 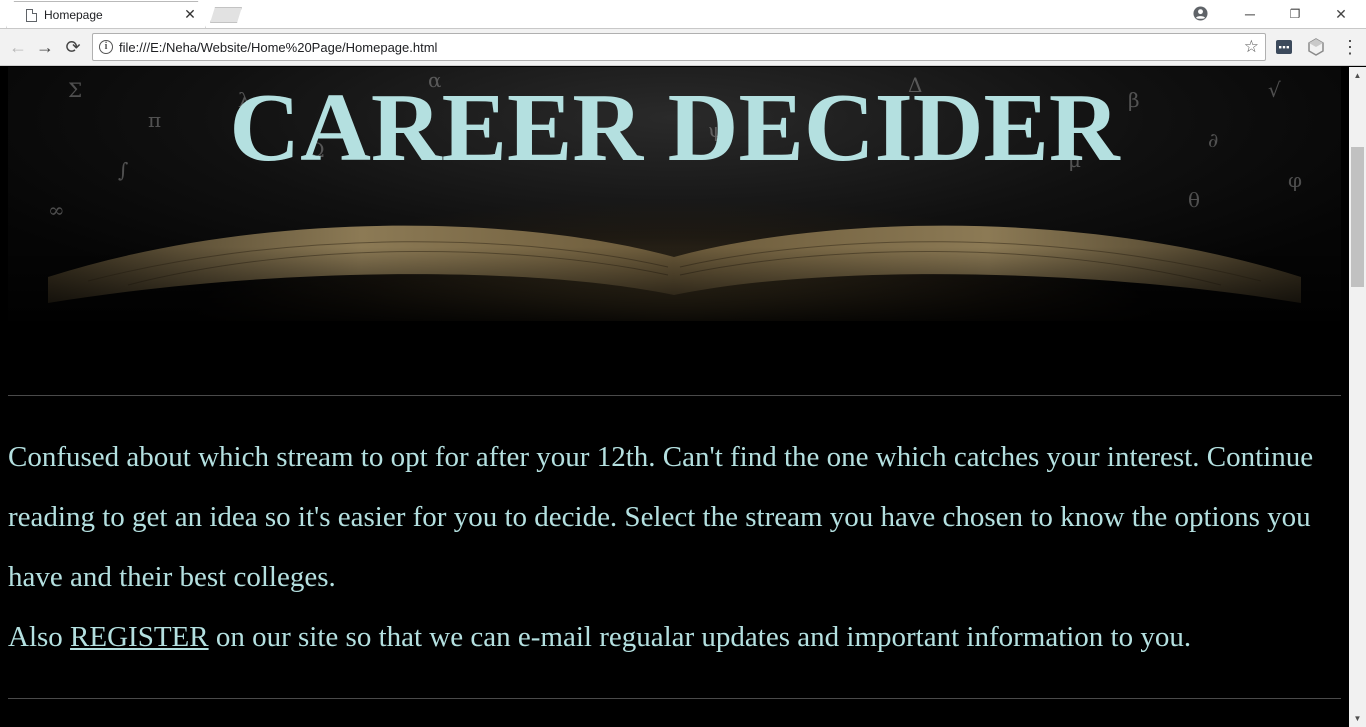 I want to click on forward-button: →, so click(x=45, y=47).